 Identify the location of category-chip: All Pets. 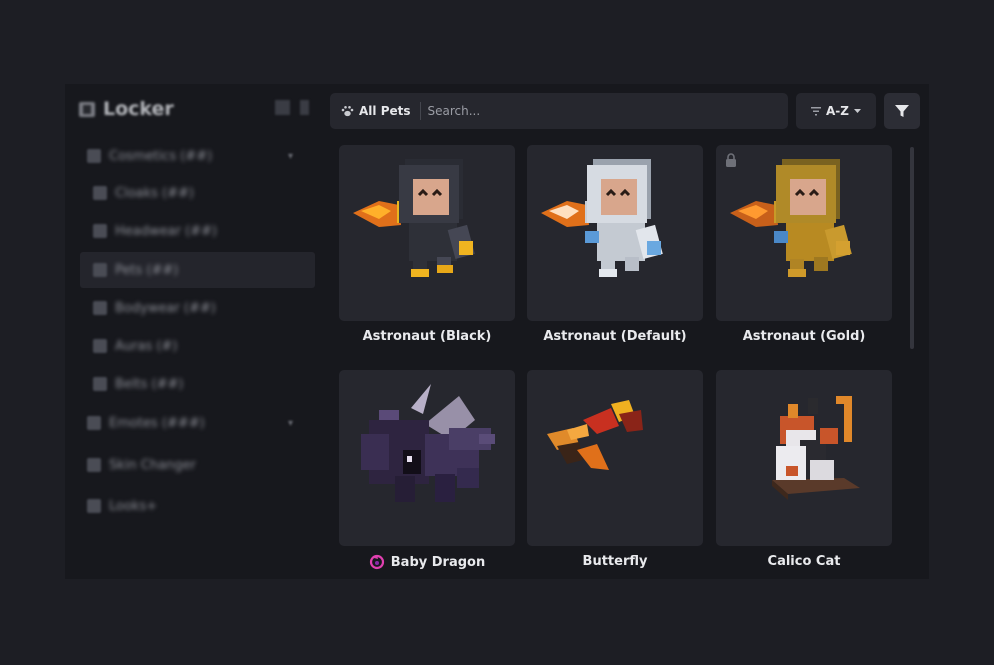
(375, 111).